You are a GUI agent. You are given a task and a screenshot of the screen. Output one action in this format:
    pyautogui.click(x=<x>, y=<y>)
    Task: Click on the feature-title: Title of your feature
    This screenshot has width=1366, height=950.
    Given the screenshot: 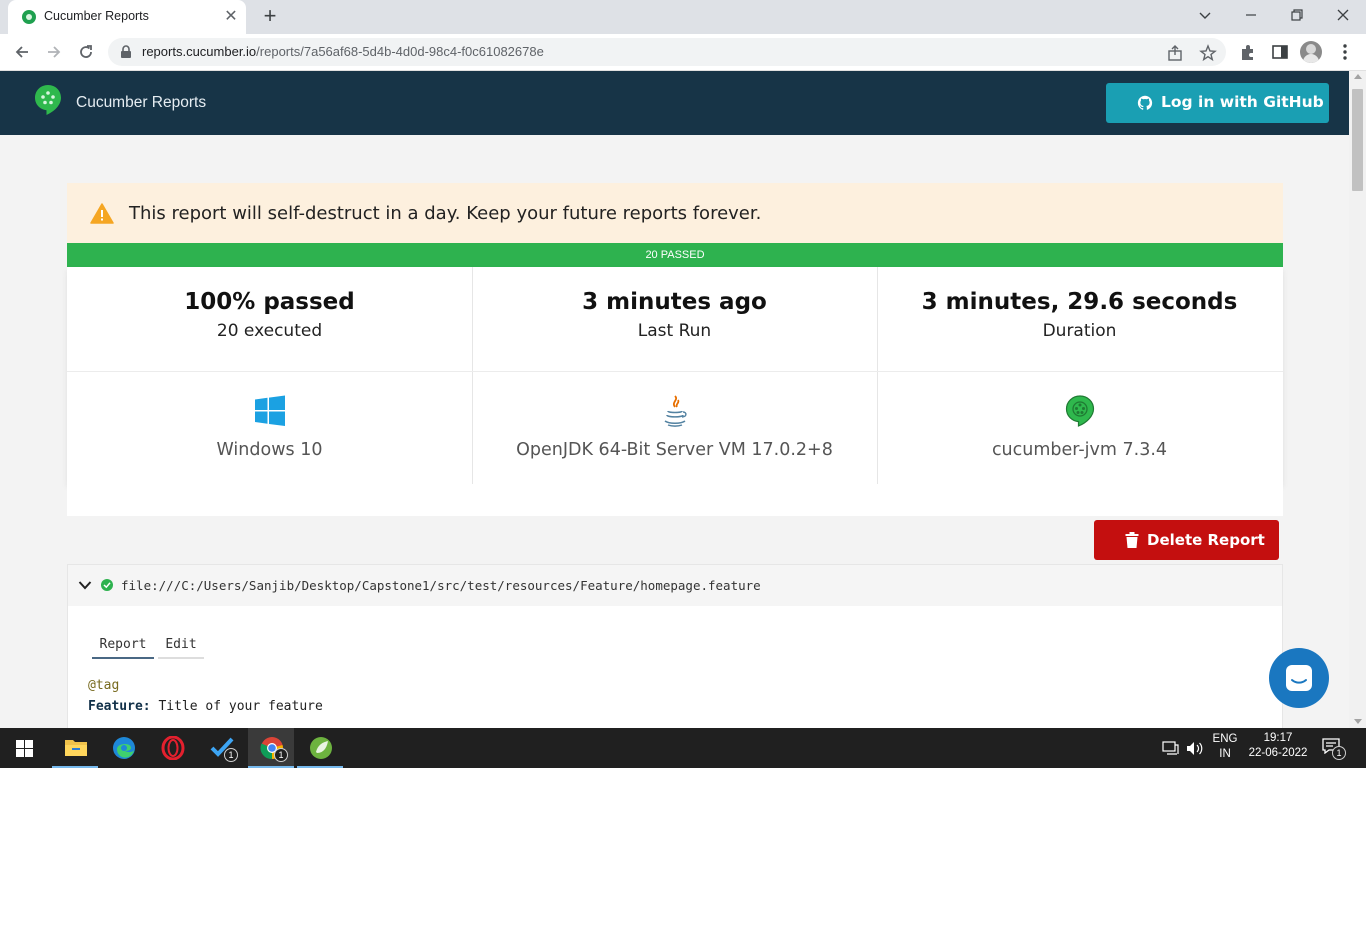 What is the action you would take?
    pyautogui.click(x=236, y=706)
    